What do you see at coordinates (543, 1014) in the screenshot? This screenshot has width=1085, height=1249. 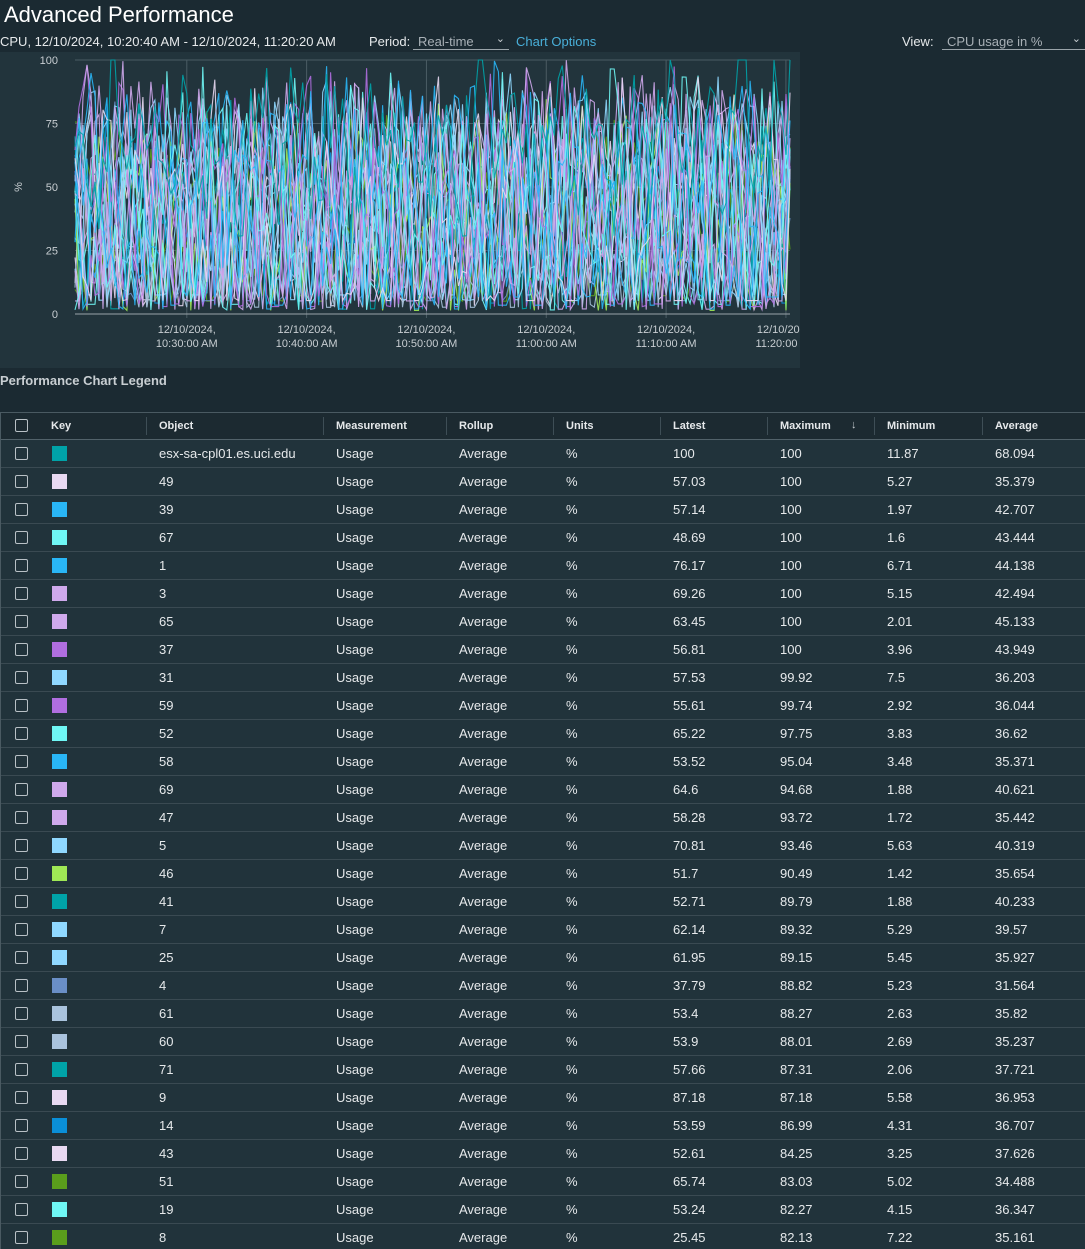 I see `table-row: 61 Usage Average% 53.4 88.27 2.63 35.82` at bounding box center [543, 1014].